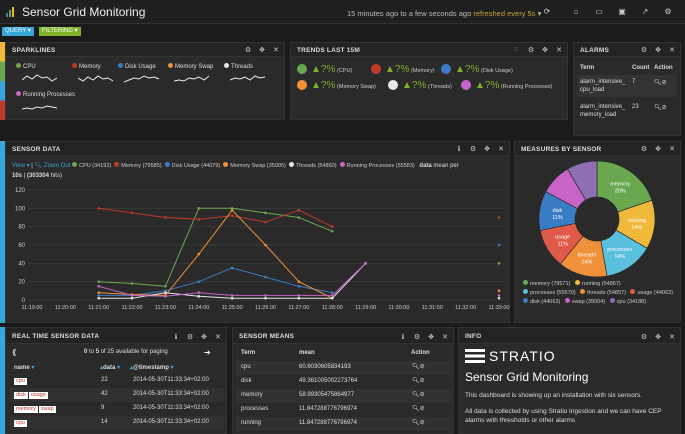 This screenshot has height=434, width=685. I want to click on data-cell: 9, so click(103, 408).